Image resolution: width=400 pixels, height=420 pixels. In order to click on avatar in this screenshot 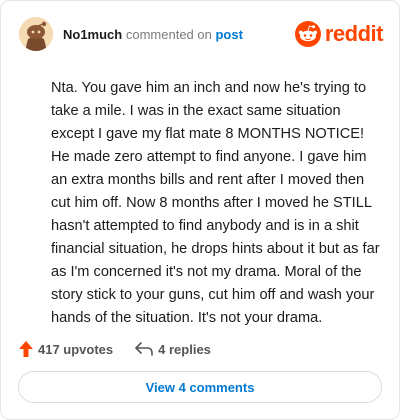, I will do `click(36, 34)`.